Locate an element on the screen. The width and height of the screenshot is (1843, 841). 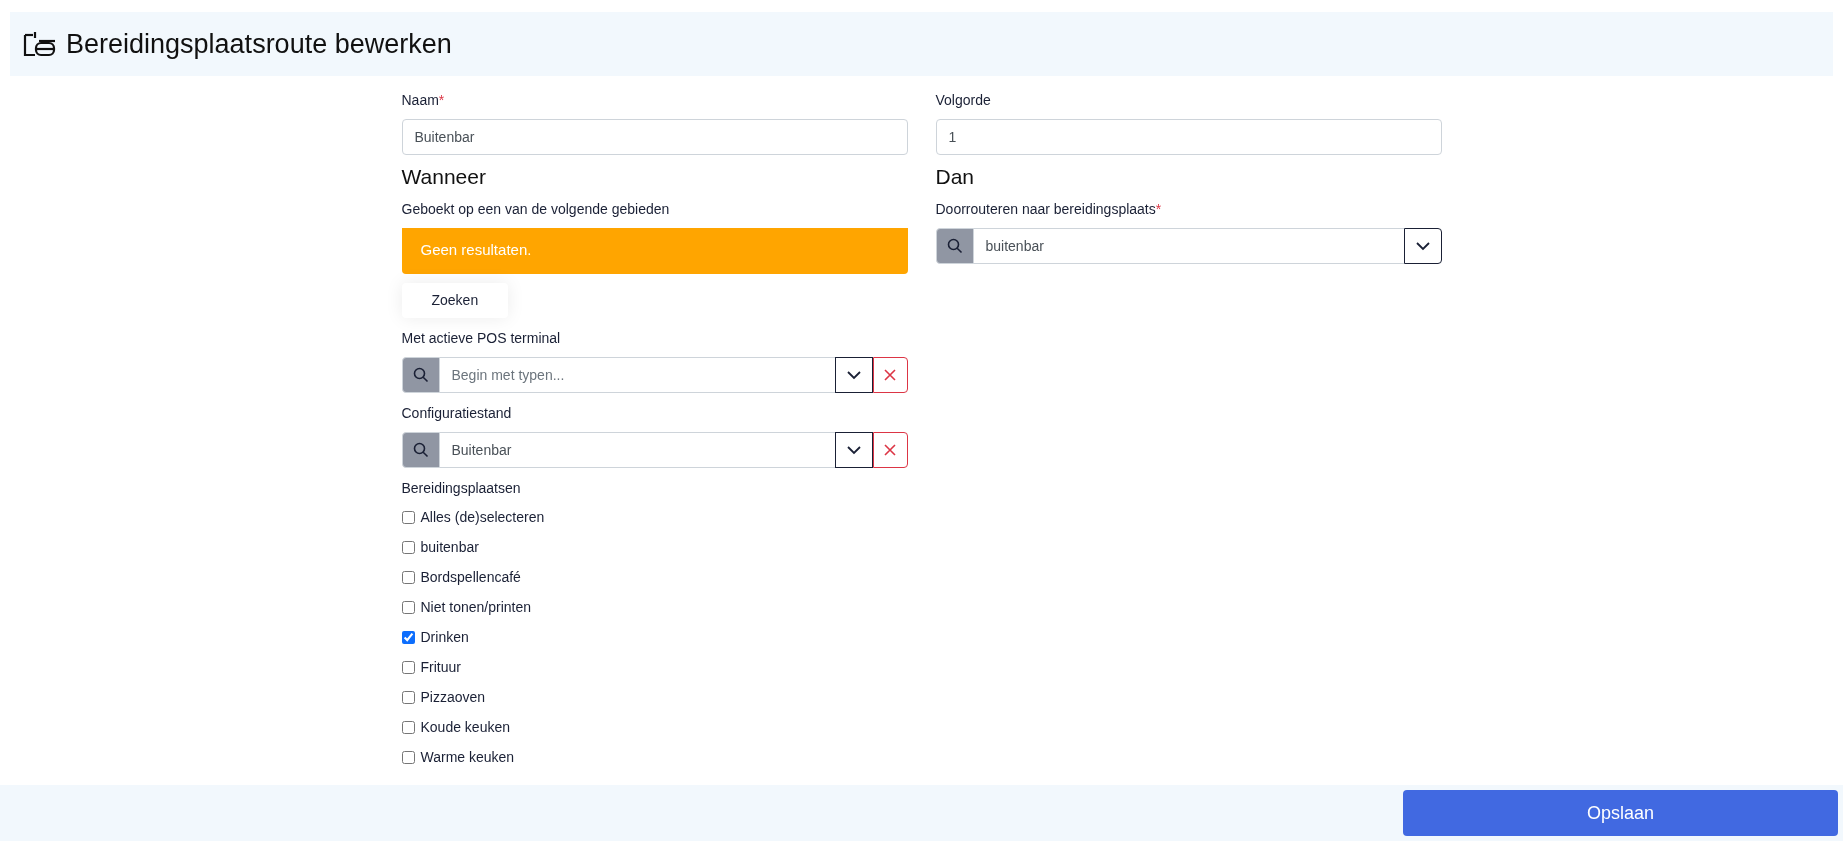
save-button: Opslaan is located at coordinates (1620, 813).